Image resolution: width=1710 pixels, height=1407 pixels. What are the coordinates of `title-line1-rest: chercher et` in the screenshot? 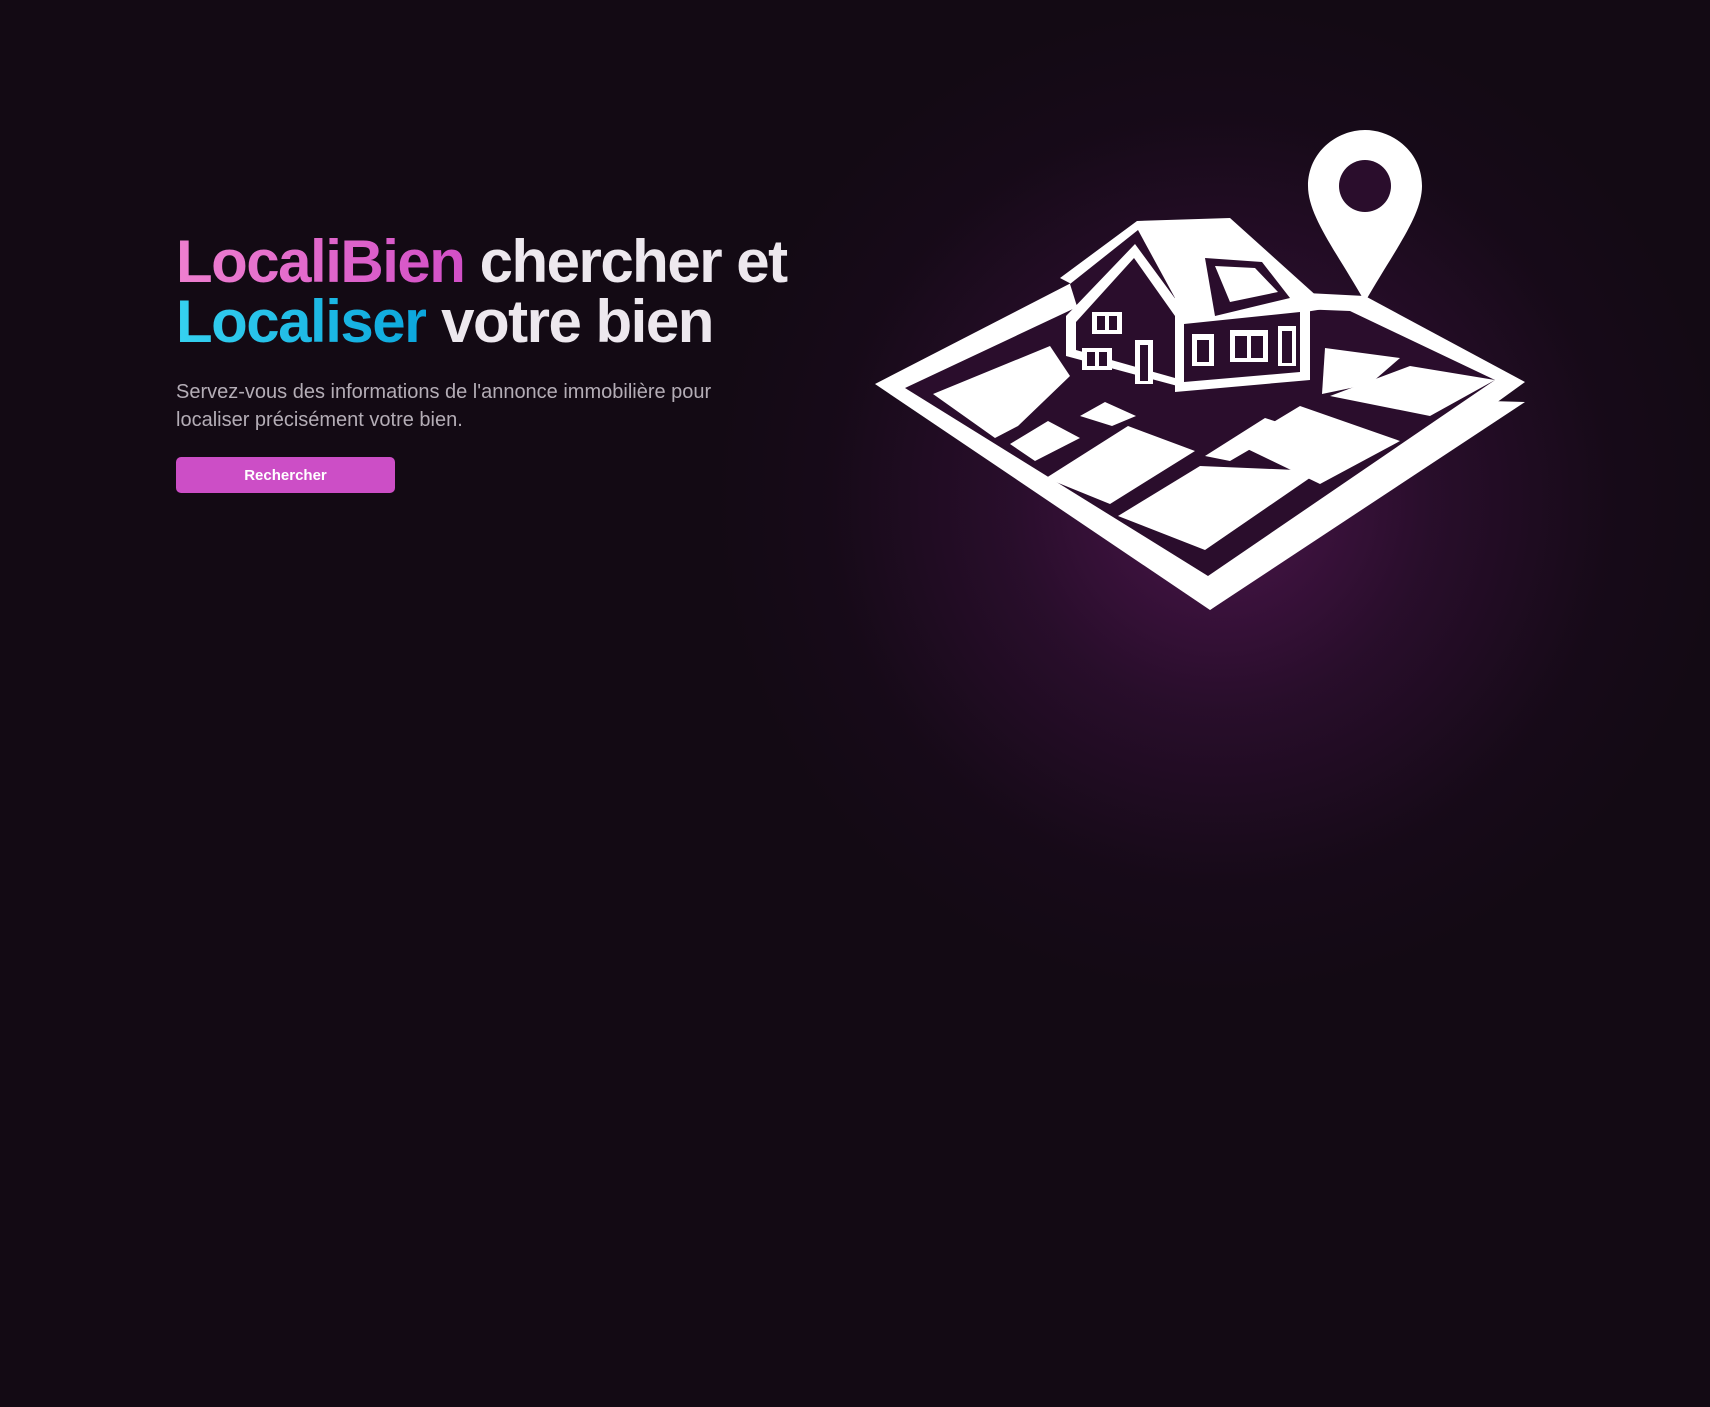 It's located at (626, 261).